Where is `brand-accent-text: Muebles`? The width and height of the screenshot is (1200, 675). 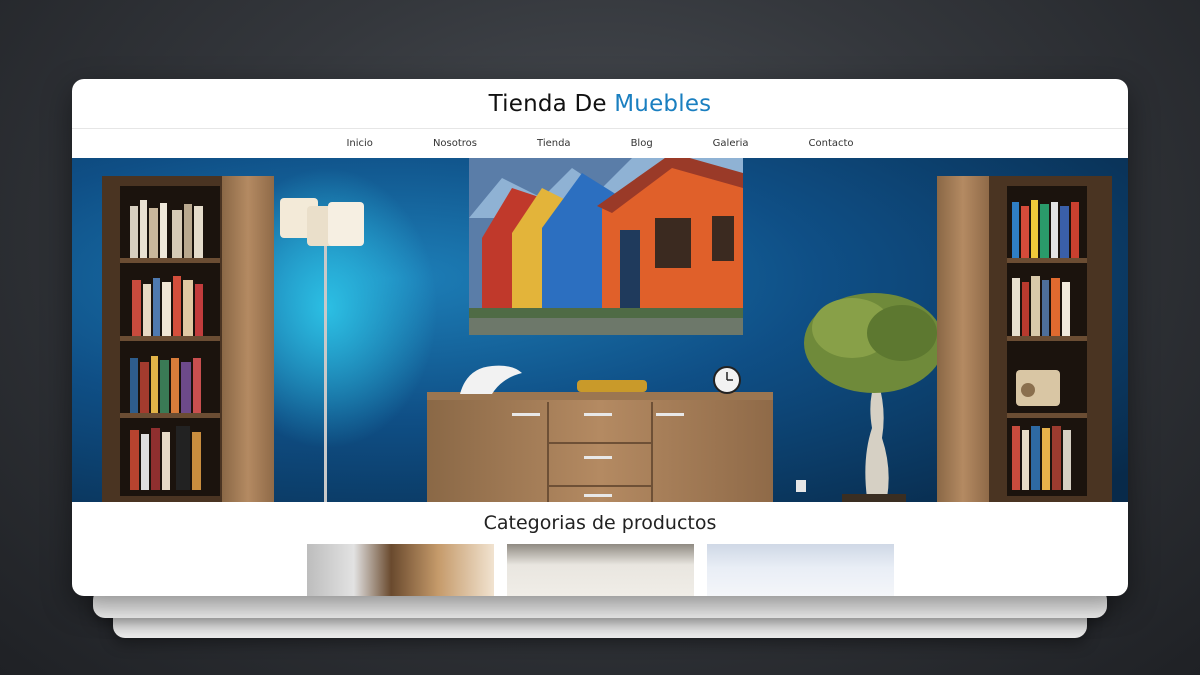 brand-accent-text: Muebles is located at coordinates (663, 103).